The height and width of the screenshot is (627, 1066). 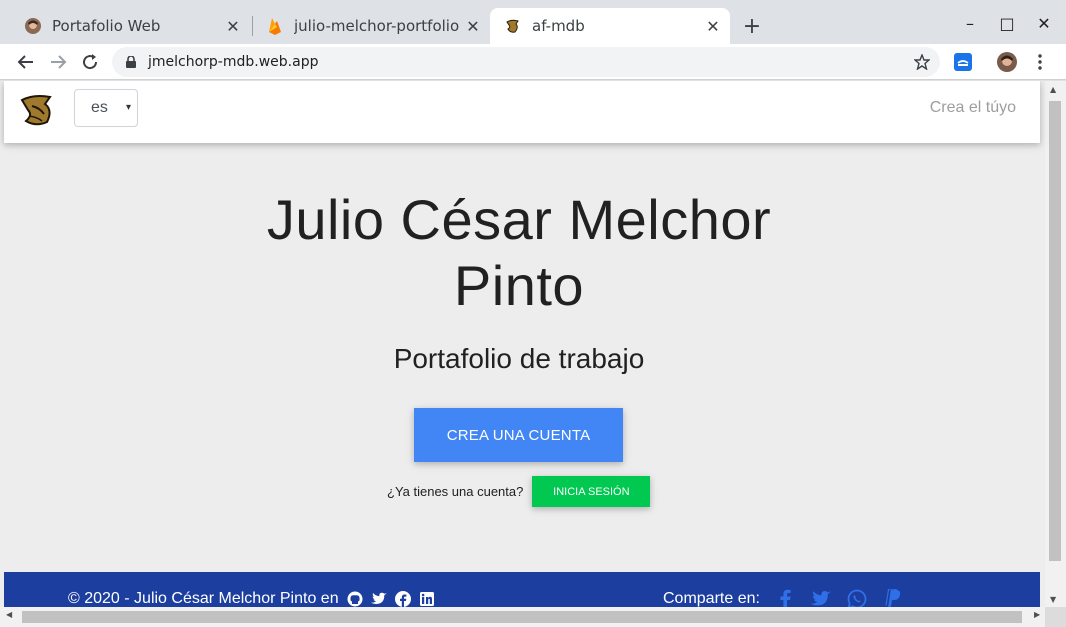 I want to click on create-account-button: CREA UNA CUENTA, so click(x=518, y=435).